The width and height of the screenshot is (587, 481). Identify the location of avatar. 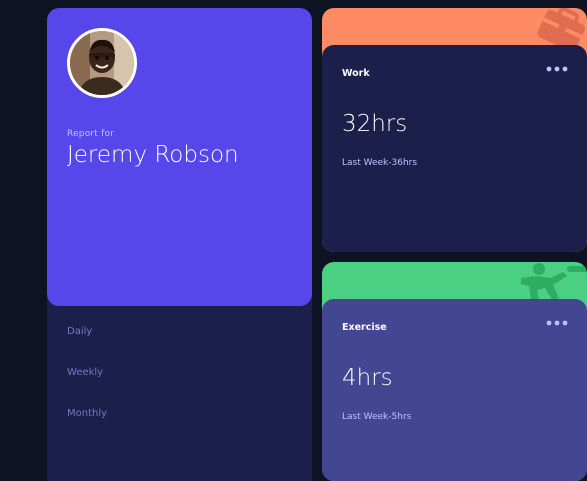
(102, 63).